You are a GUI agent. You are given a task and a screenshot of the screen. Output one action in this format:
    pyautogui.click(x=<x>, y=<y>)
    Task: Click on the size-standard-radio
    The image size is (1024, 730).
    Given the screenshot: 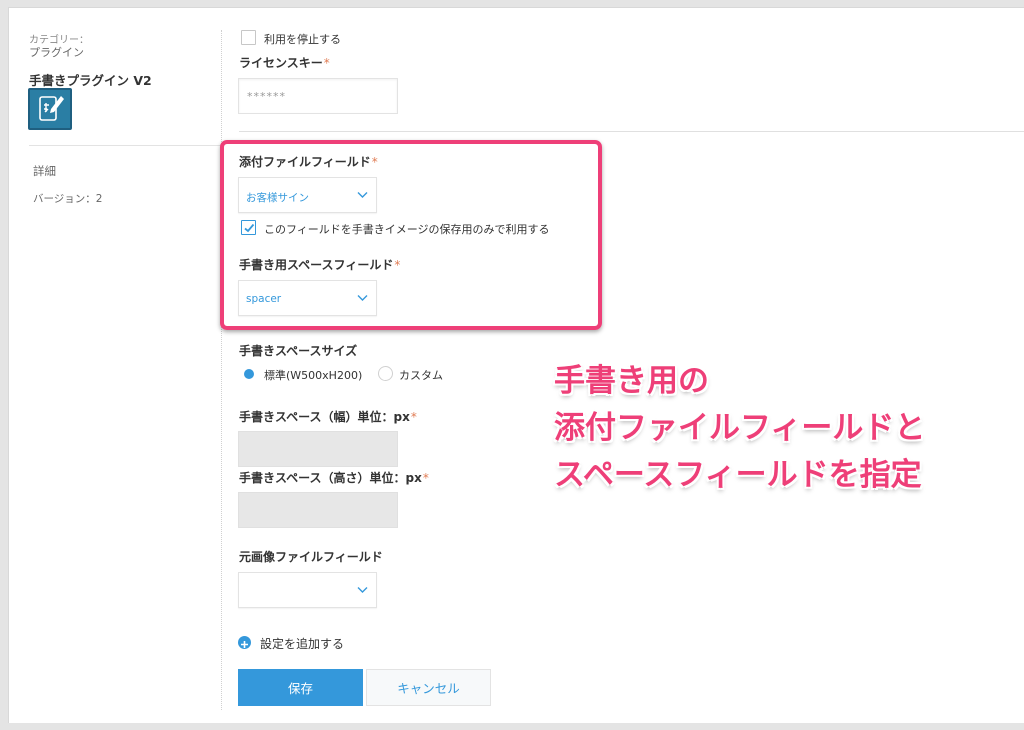 What is the action you would take?
    pyautogui.click(x=248, y=373)
    